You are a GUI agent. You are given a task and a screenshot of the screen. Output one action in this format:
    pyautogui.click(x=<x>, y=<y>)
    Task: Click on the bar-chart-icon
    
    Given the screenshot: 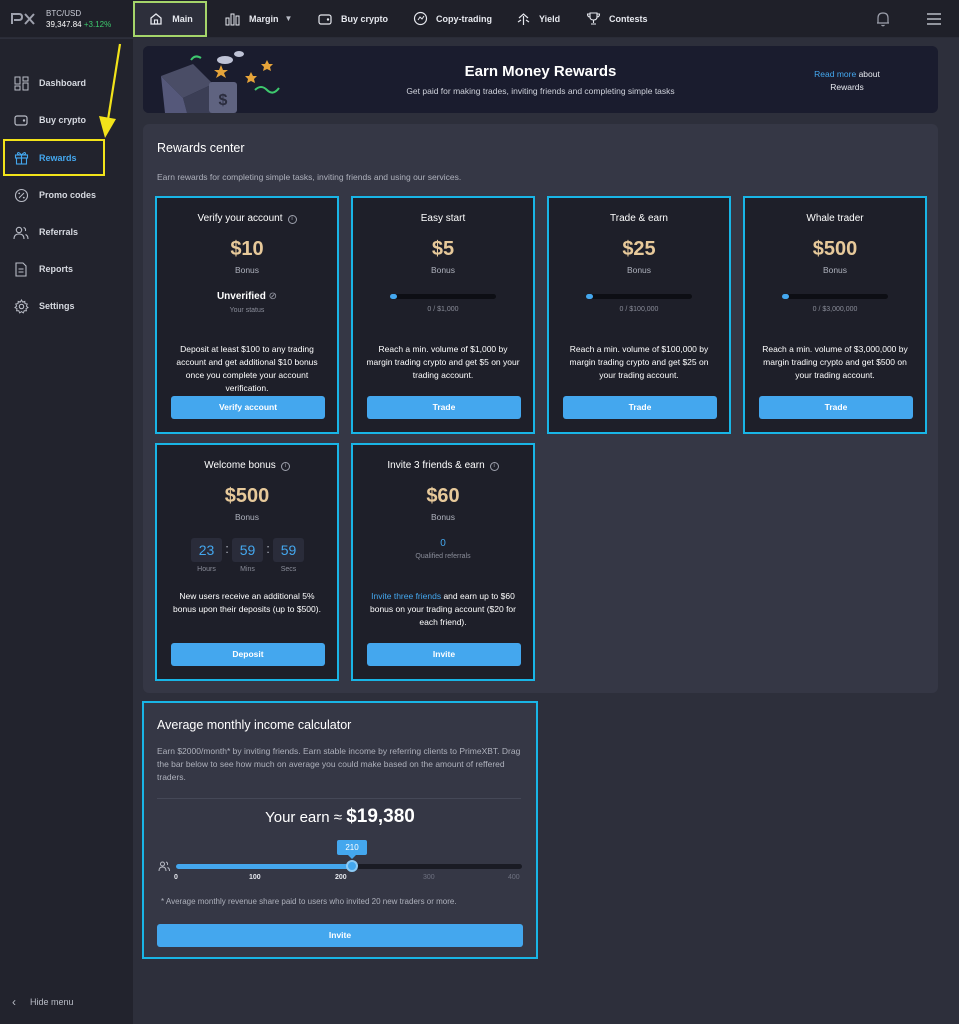 What is the action you would take?
    pyautogui.click(x=233, y=19)
    